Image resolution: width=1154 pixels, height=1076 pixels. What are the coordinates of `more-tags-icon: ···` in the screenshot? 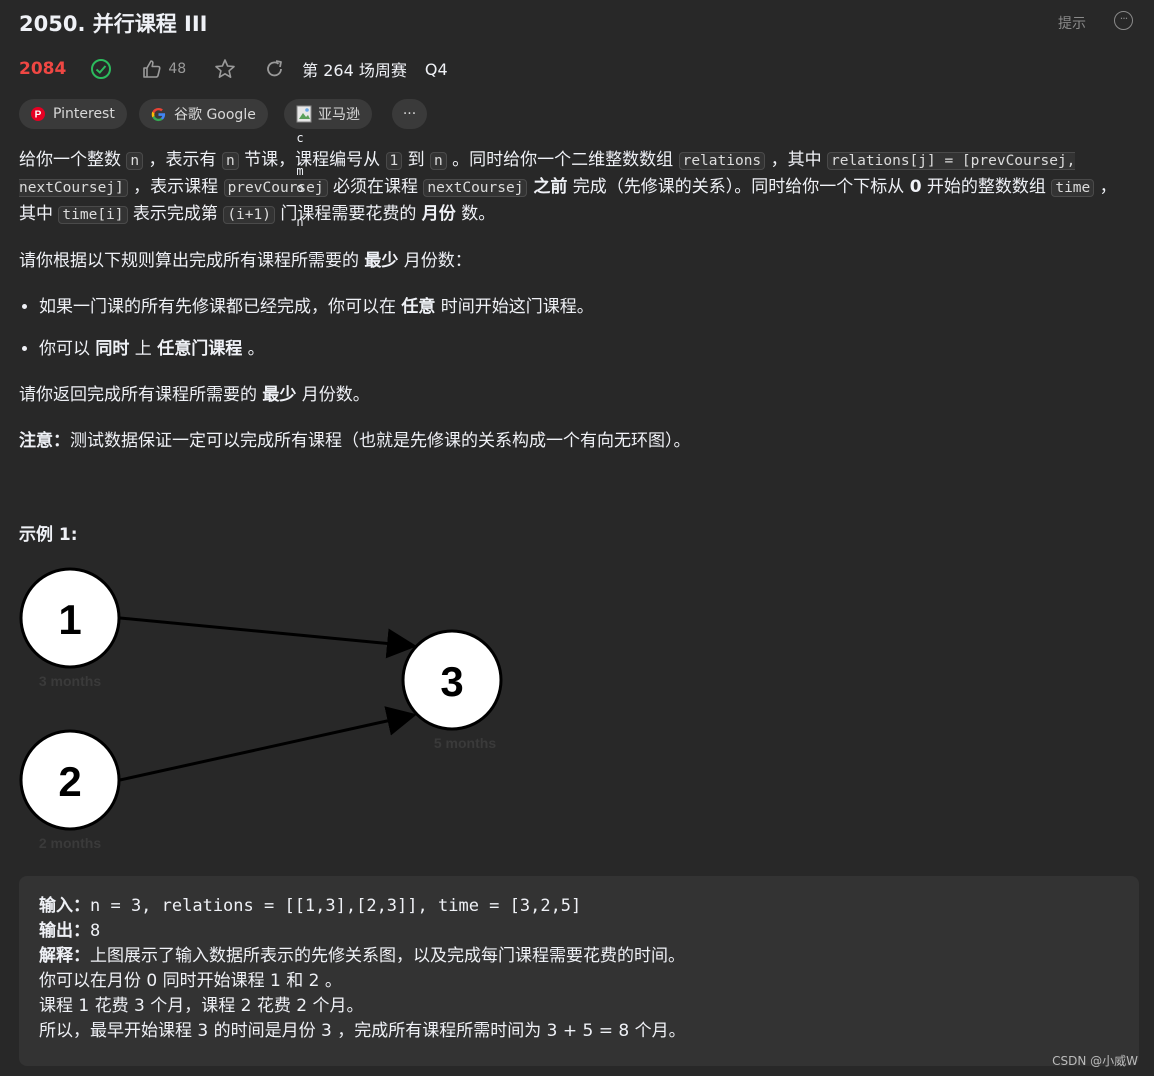 It's located at (409, 114).